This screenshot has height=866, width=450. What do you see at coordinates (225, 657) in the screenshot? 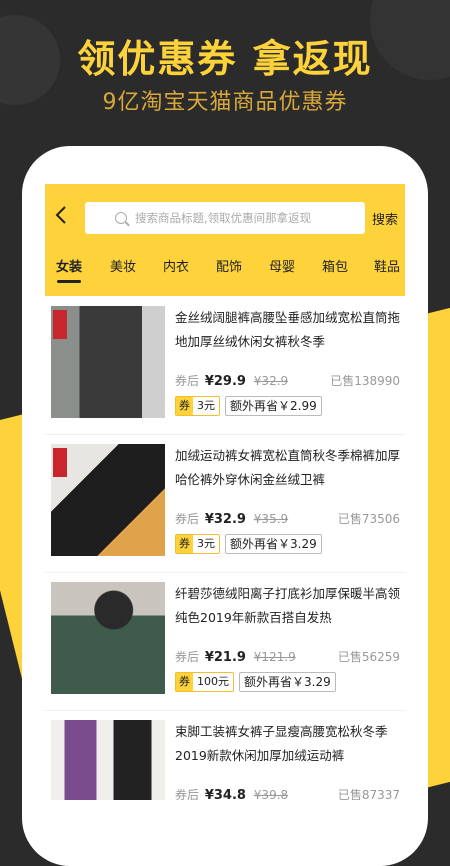
I see `product-price: ¥21.9` at bounding box center [225, 657].